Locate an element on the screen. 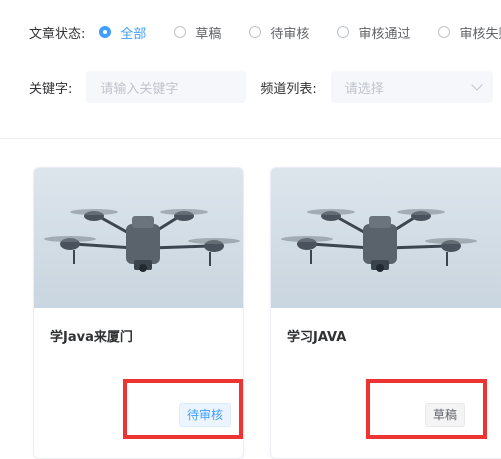 This screenshot has height=459, width=501. status-filter-row: 文章状态: 全部 草稿 待审核 审核通过 审核失败 is located at coordinates (250, 32).